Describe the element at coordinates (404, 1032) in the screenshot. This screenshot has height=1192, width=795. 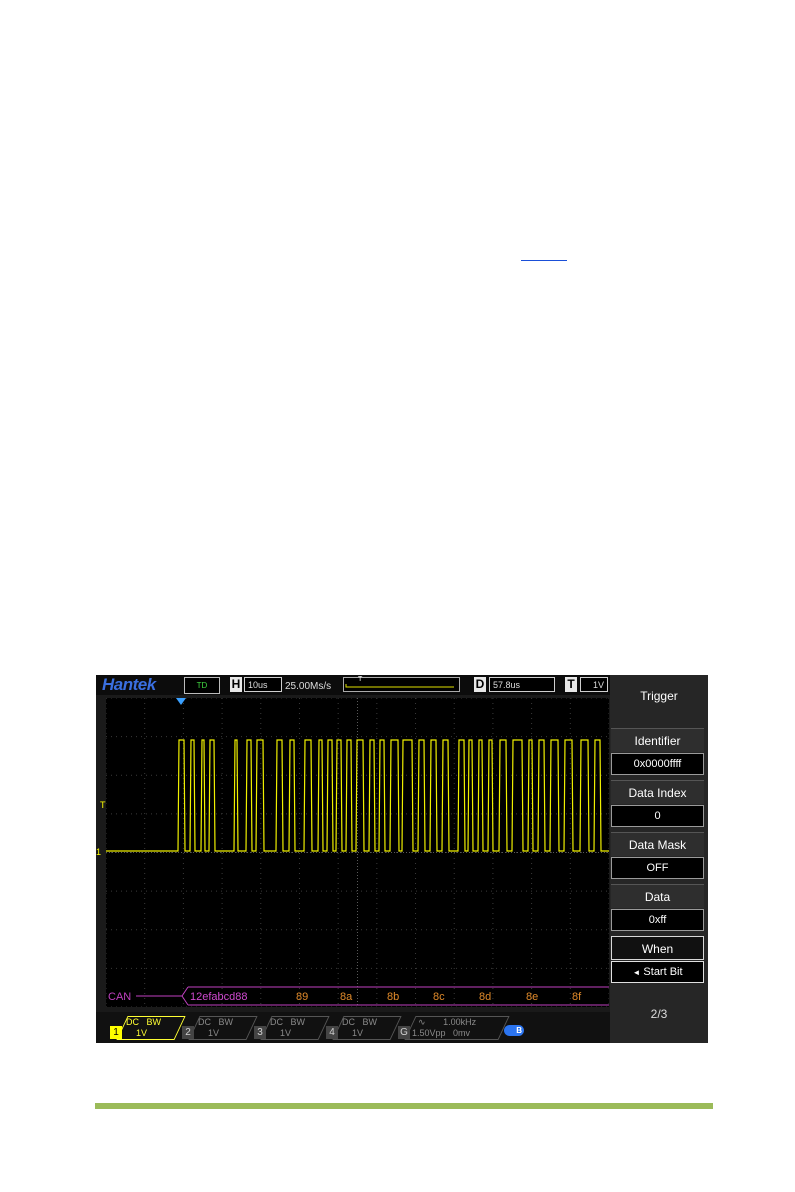
I see `generator-label: G` at that location.